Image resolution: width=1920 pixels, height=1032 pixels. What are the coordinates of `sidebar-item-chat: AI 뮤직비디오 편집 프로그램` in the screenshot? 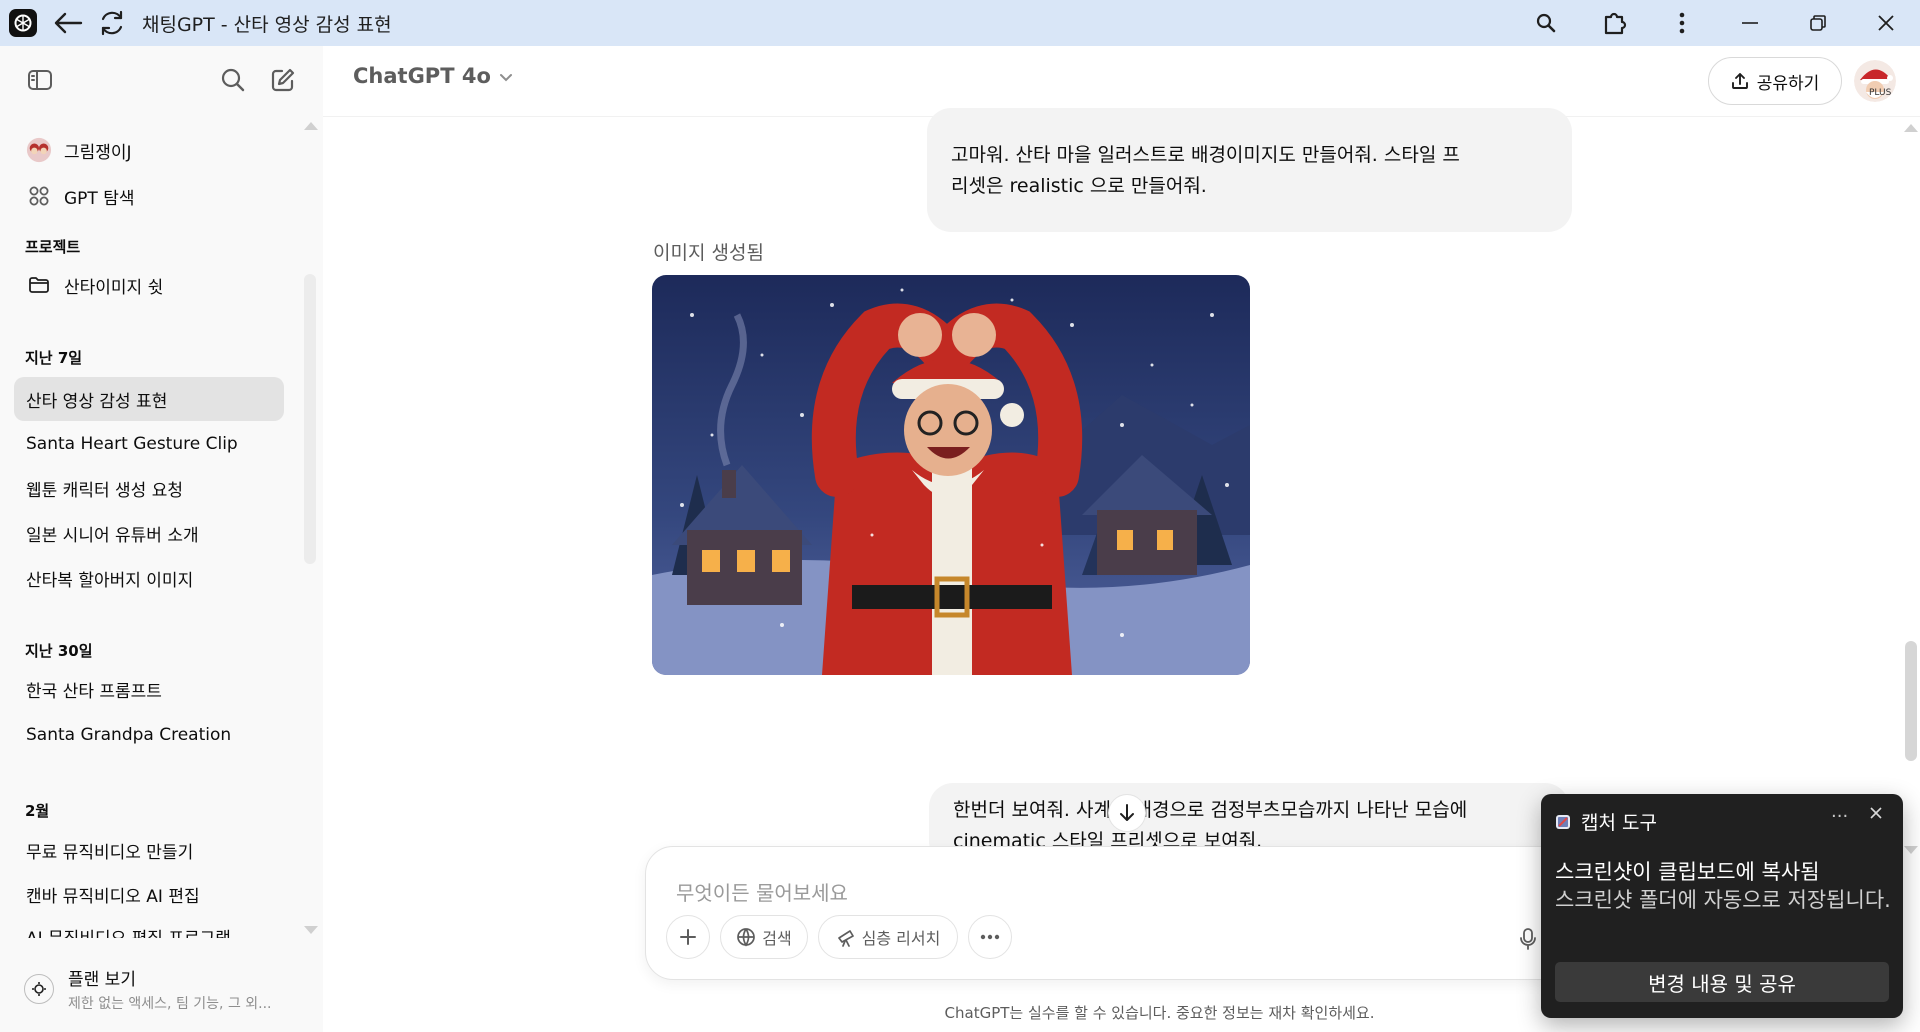 It's located at (149, 927).